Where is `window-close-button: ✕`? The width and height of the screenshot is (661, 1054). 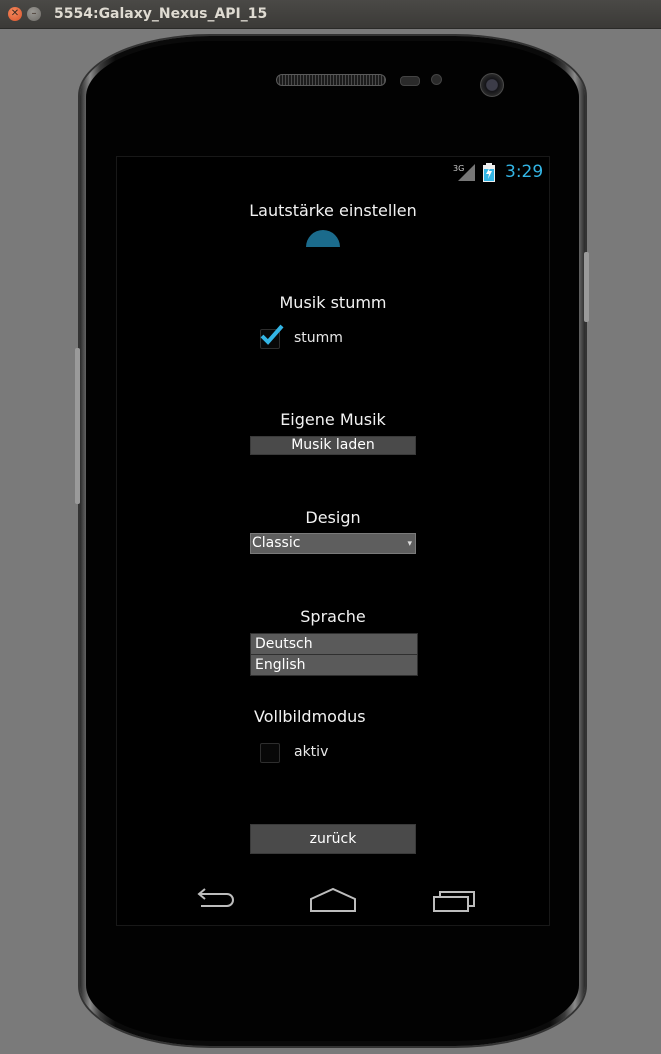
window-close-button: ✕ is located at coordinates (15, 14).